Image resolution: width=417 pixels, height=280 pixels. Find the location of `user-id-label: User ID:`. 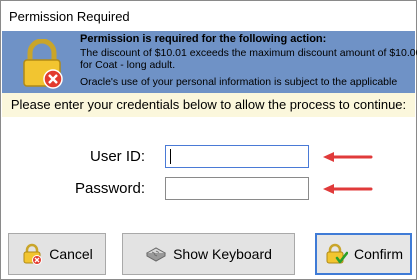

user-id-label: User ID: is located at coordinates (117, 156).